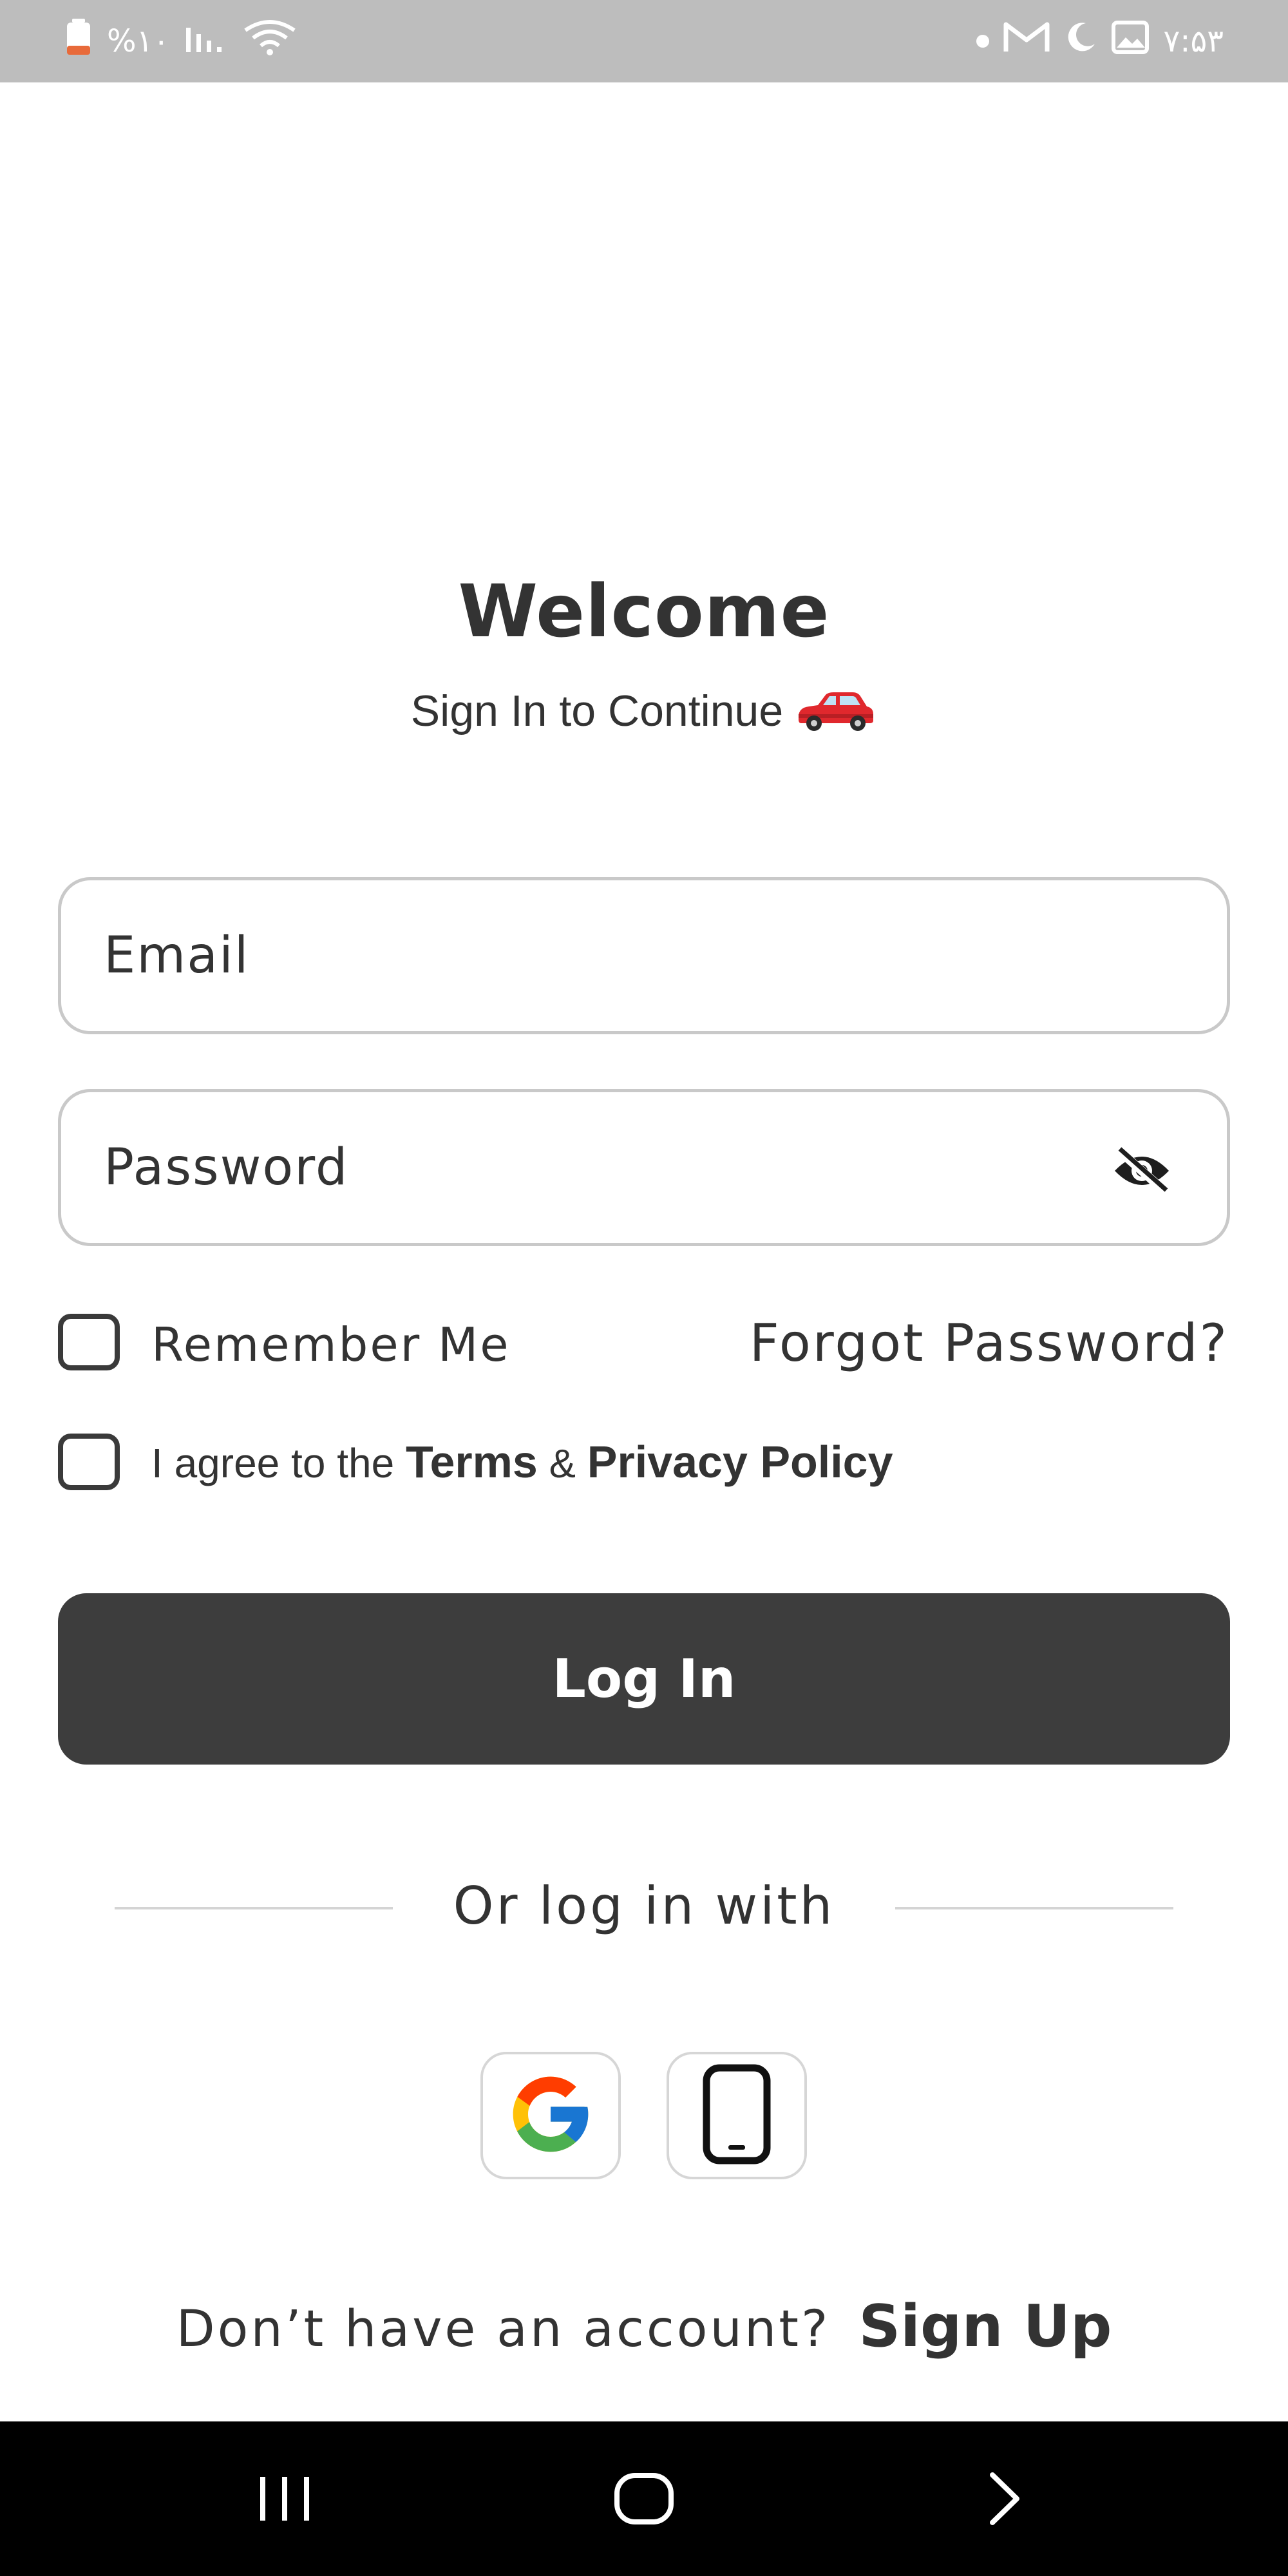 Image resolution: width=1288 pixels, height=2576 pixels. Describe the element at coordinates (644, 1679) in the screenshot. I see `login-button: Log In` at that location.